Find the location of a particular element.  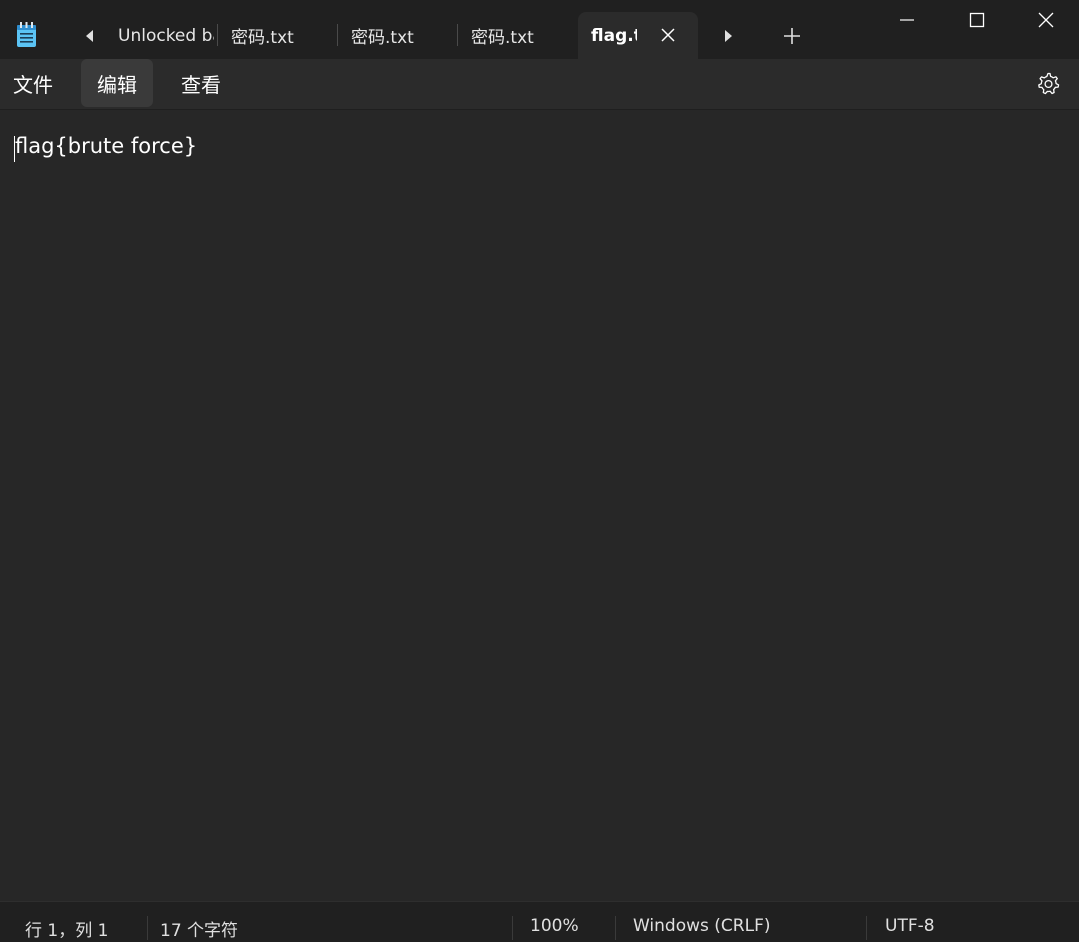

zoom-level: 100% is located at coordinates (554, 926).